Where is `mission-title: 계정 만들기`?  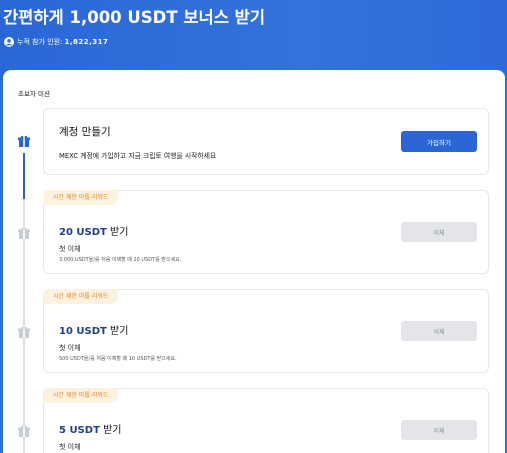
mission-title: 계정 만들기 is located at coordinates (85, 132).